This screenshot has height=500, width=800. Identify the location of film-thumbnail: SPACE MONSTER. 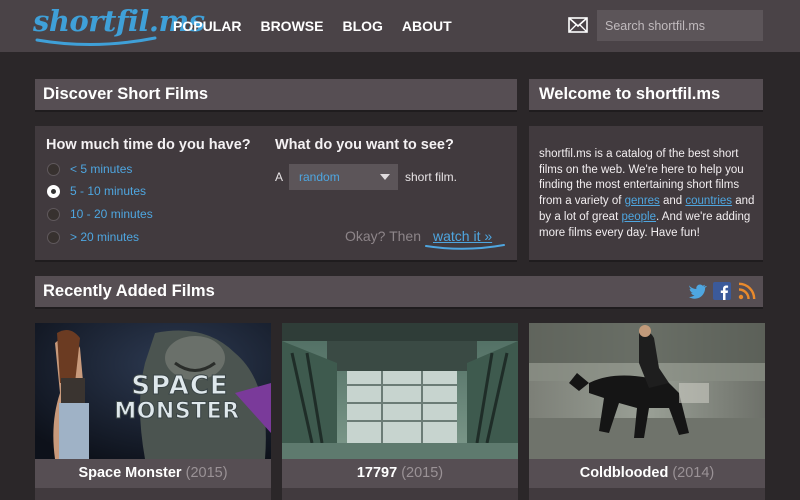
(153, 391).